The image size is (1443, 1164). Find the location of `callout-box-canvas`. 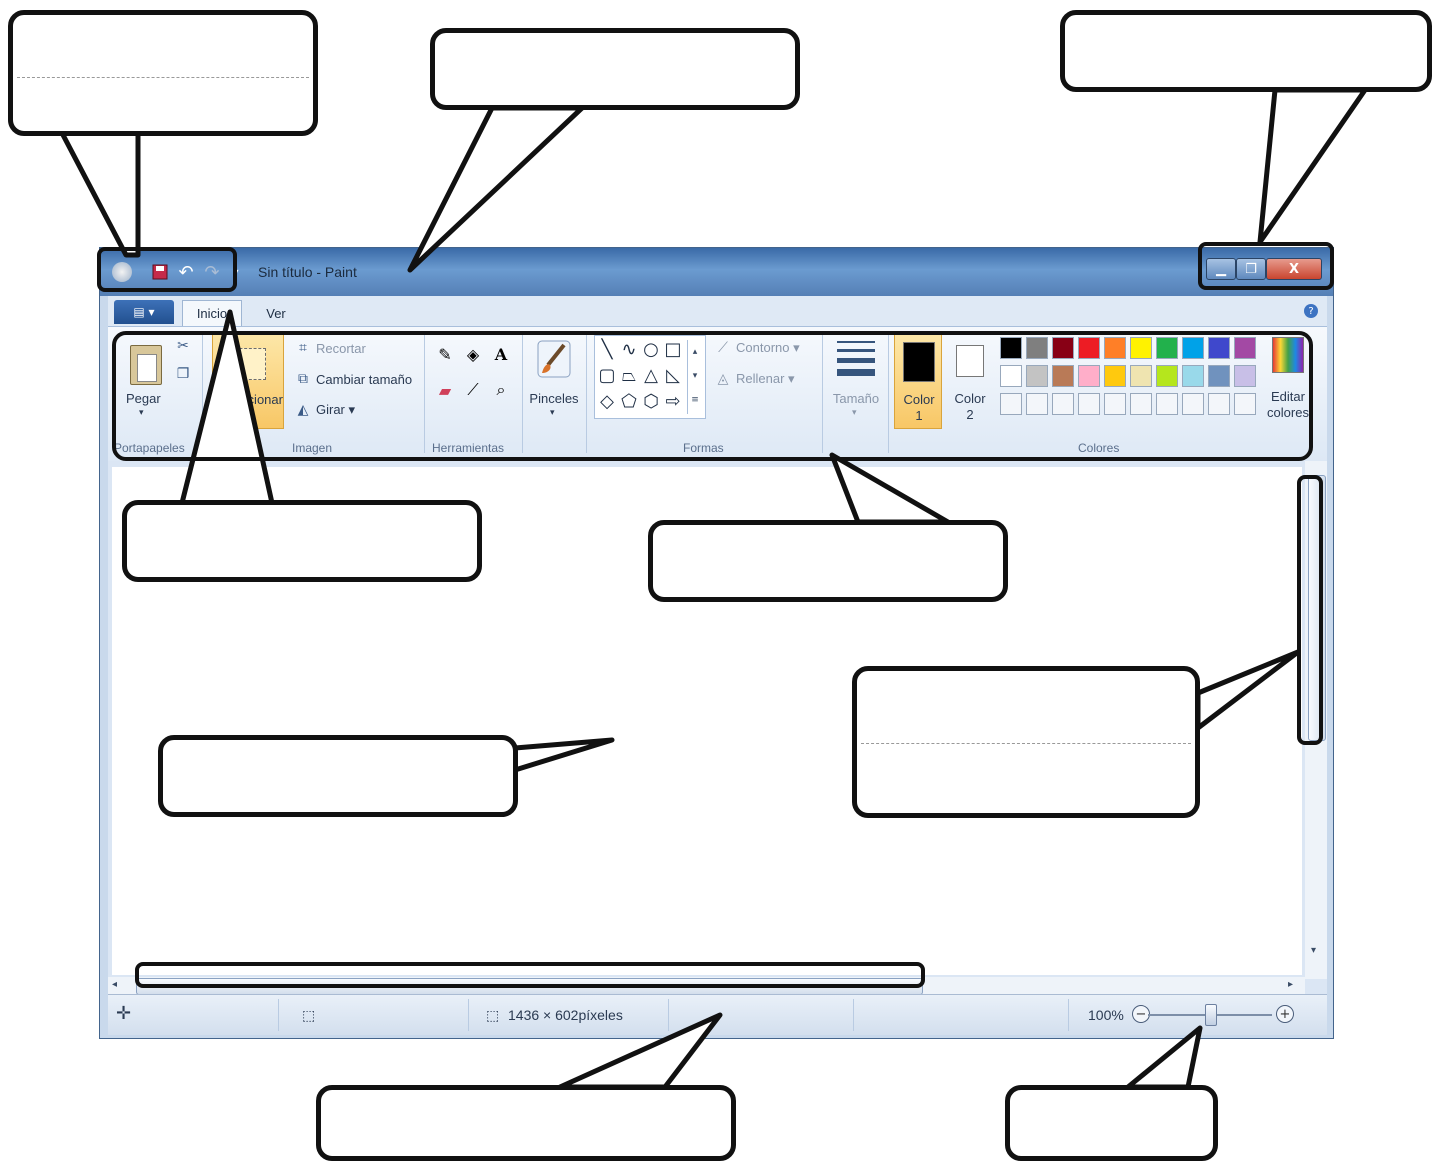

callout-box-canvas is located at coordinates (338, 776).